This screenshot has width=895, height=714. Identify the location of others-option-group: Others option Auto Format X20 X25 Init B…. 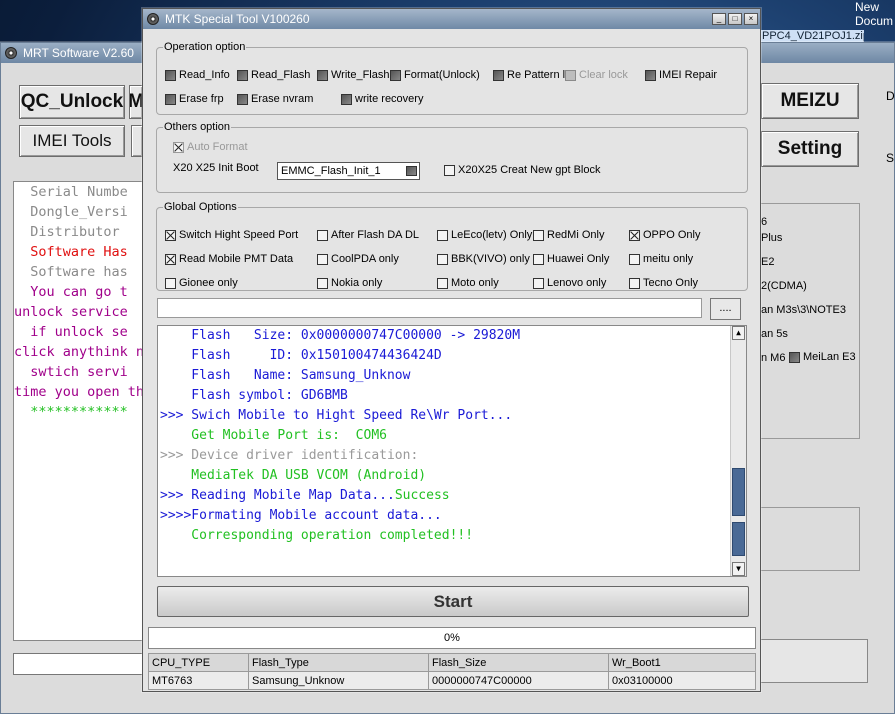
(452, 157).